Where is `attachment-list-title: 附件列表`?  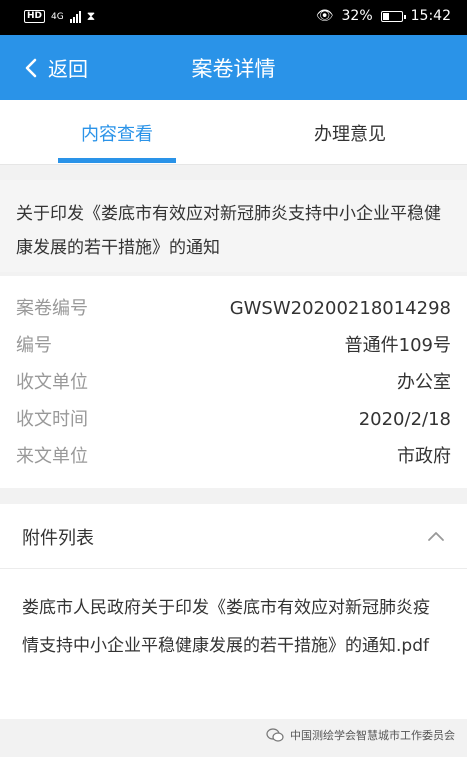
attachment-list-title: 附件列表 is located at coordinates (58, 538).